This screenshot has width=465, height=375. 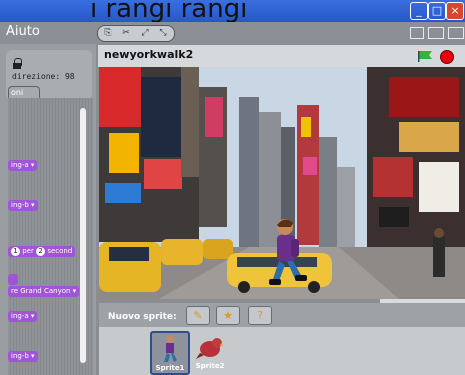 What do you see at coordinates (437, 11) in the screenshot?
I see `maximize-button: □` at bounding box center [437, 11].